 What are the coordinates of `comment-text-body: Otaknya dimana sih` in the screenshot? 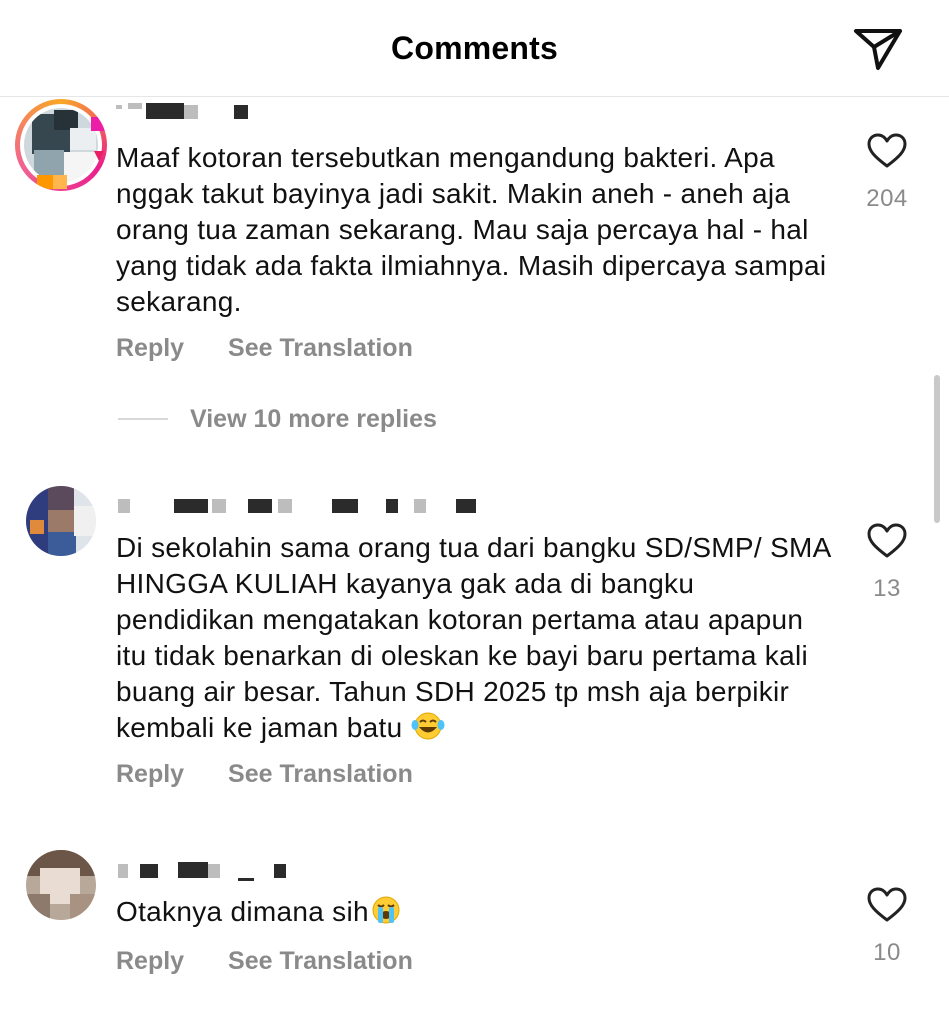 It's located at (242, 911).